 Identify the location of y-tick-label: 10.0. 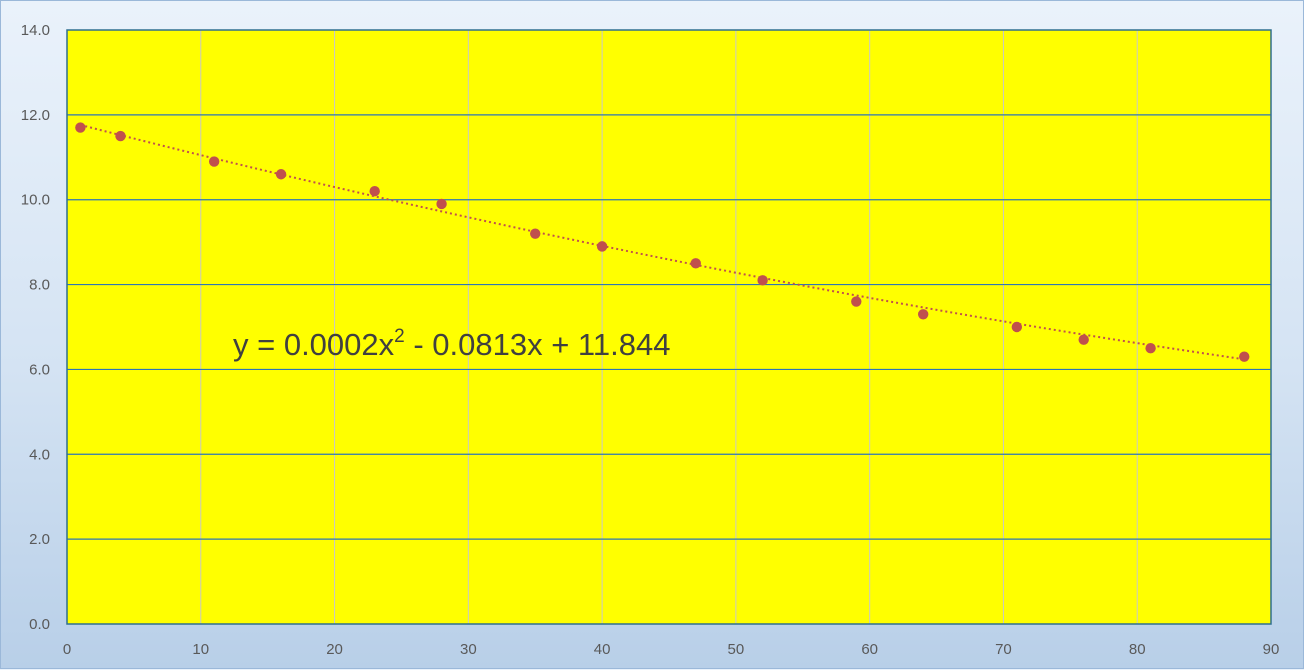
(35, 200).